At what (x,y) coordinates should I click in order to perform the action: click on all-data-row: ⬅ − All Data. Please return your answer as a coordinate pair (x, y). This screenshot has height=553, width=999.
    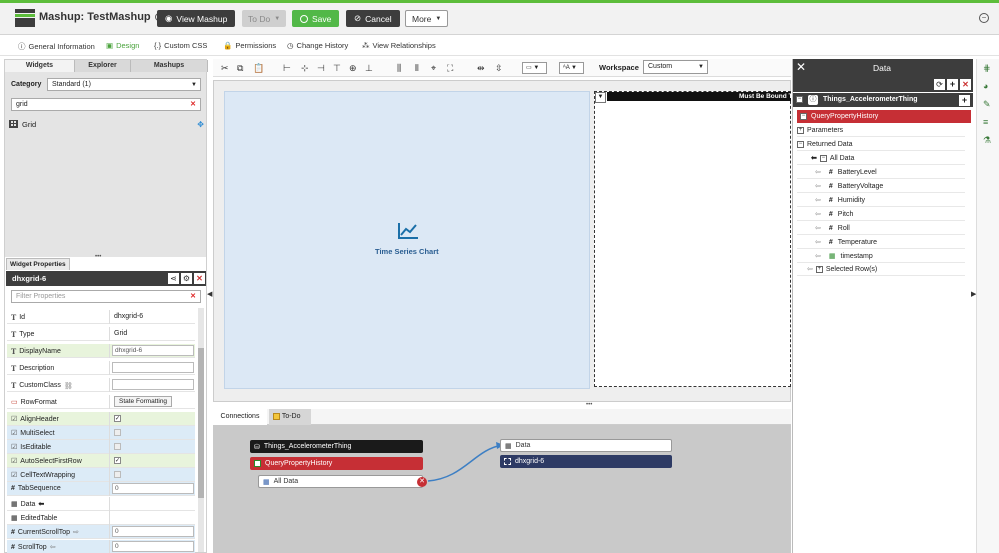
    Looking at the image, I should click on (881, 158).